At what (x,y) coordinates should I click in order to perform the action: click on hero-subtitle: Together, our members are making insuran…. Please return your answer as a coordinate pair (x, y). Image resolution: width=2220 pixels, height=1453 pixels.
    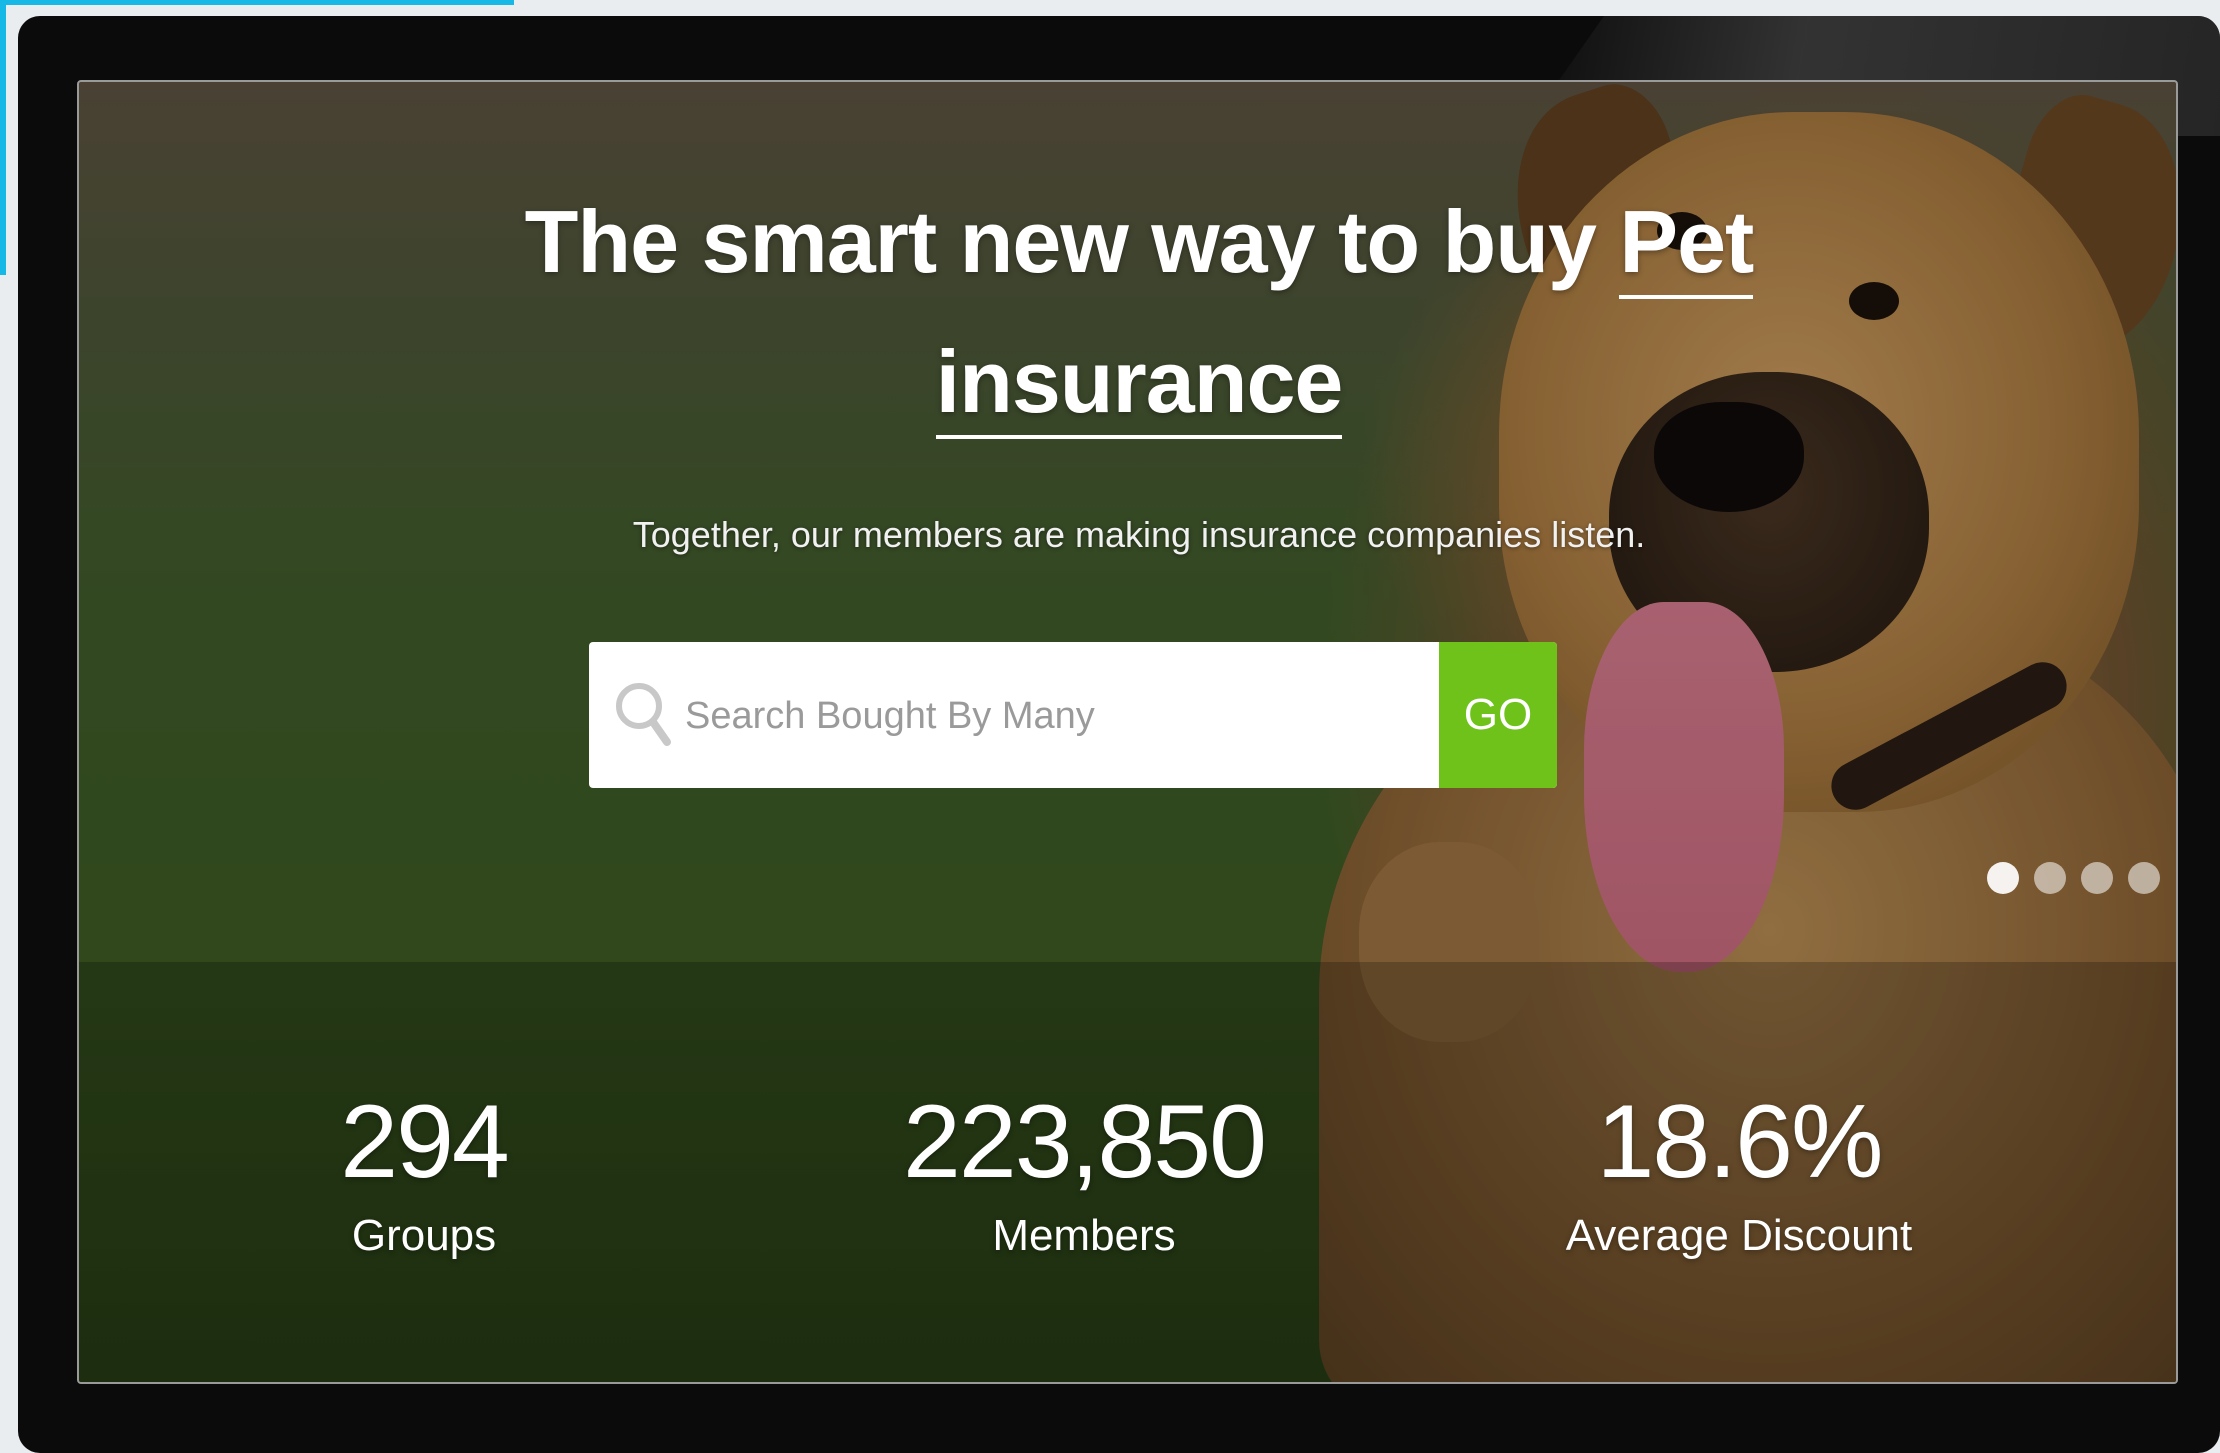
    Looking at the image, I should click on (1139, 534).